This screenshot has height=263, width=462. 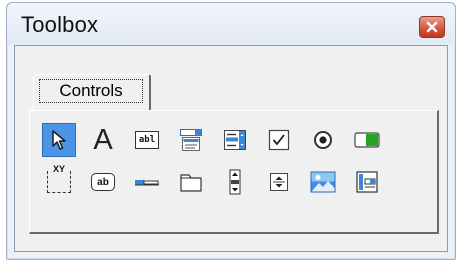 I want to click on multipage-icon, so click(x=191, y=183).